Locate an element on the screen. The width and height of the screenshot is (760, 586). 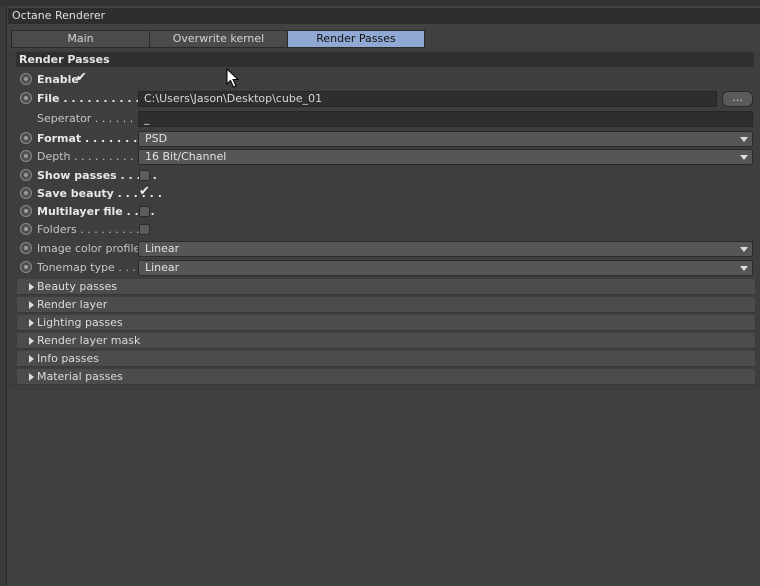
group-render-layer: Render layer is located at coordinates (386, 305).